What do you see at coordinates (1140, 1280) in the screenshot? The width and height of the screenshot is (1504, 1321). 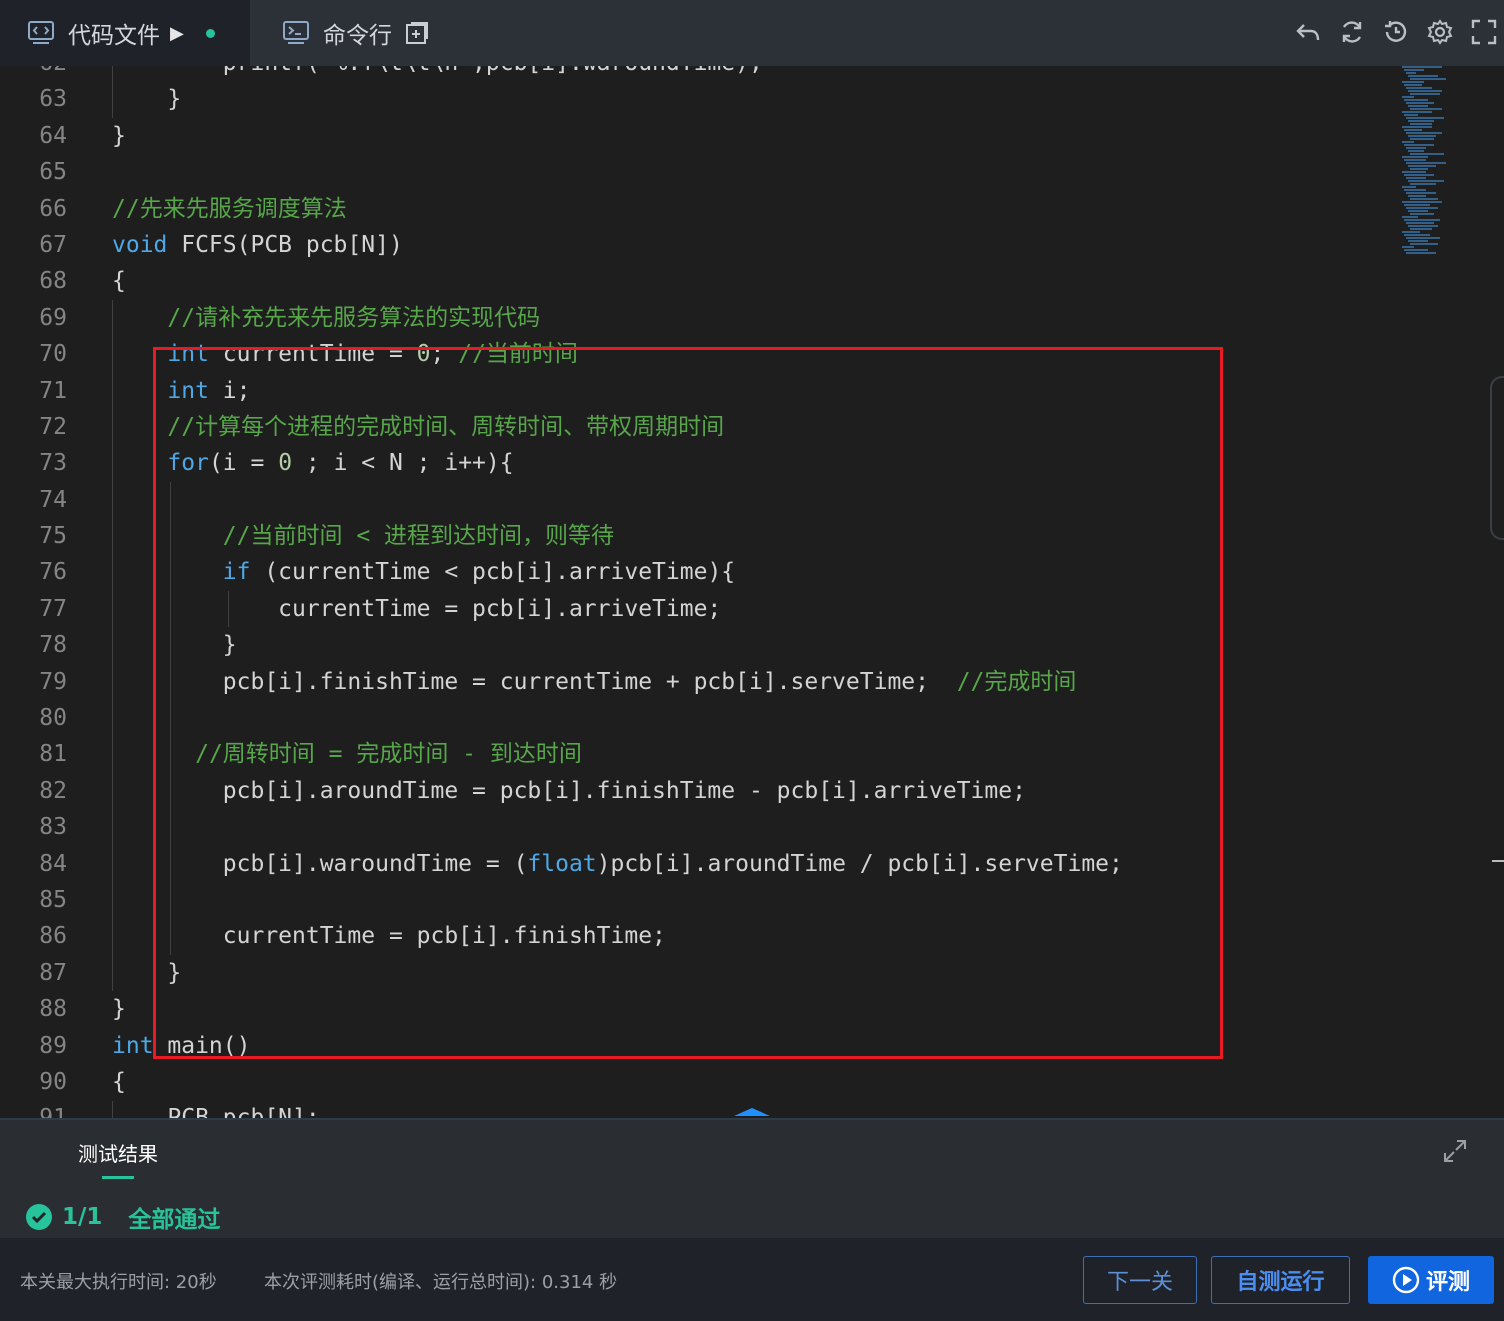 I see `next-level-button: 下一关` at bounding box center [1140, 1280].